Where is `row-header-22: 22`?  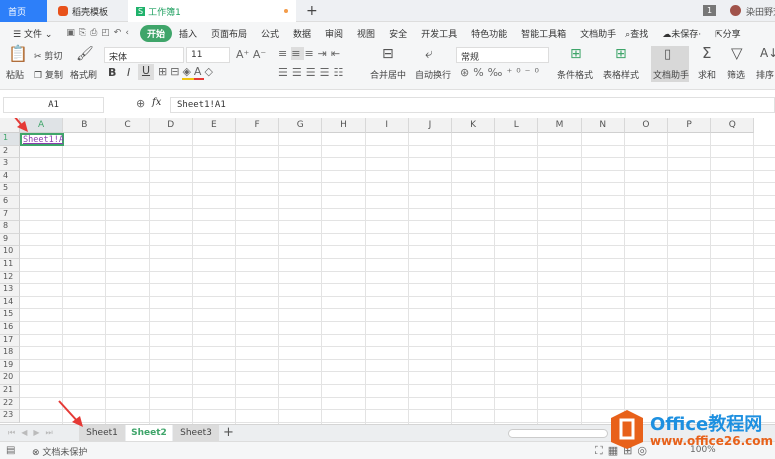 row-header-22: 22 is located at coordinates (10, 404).